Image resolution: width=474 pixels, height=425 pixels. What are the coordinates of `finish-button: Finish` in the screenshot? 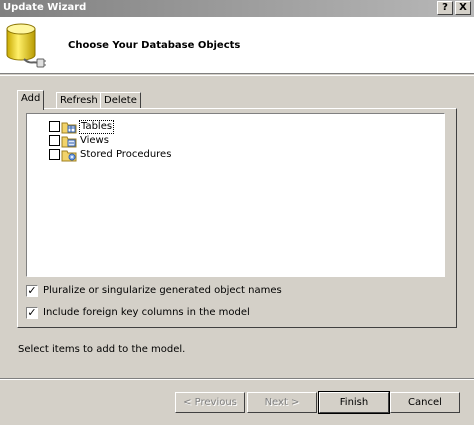 It's located at (354, 402).